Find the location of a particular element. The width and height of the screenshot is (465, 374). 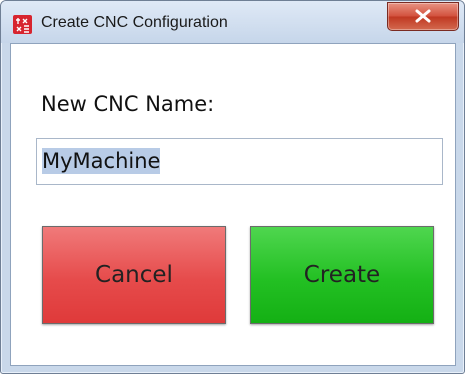

cnc-name-input-text: MyMachine is located at coordinates (101, 161).